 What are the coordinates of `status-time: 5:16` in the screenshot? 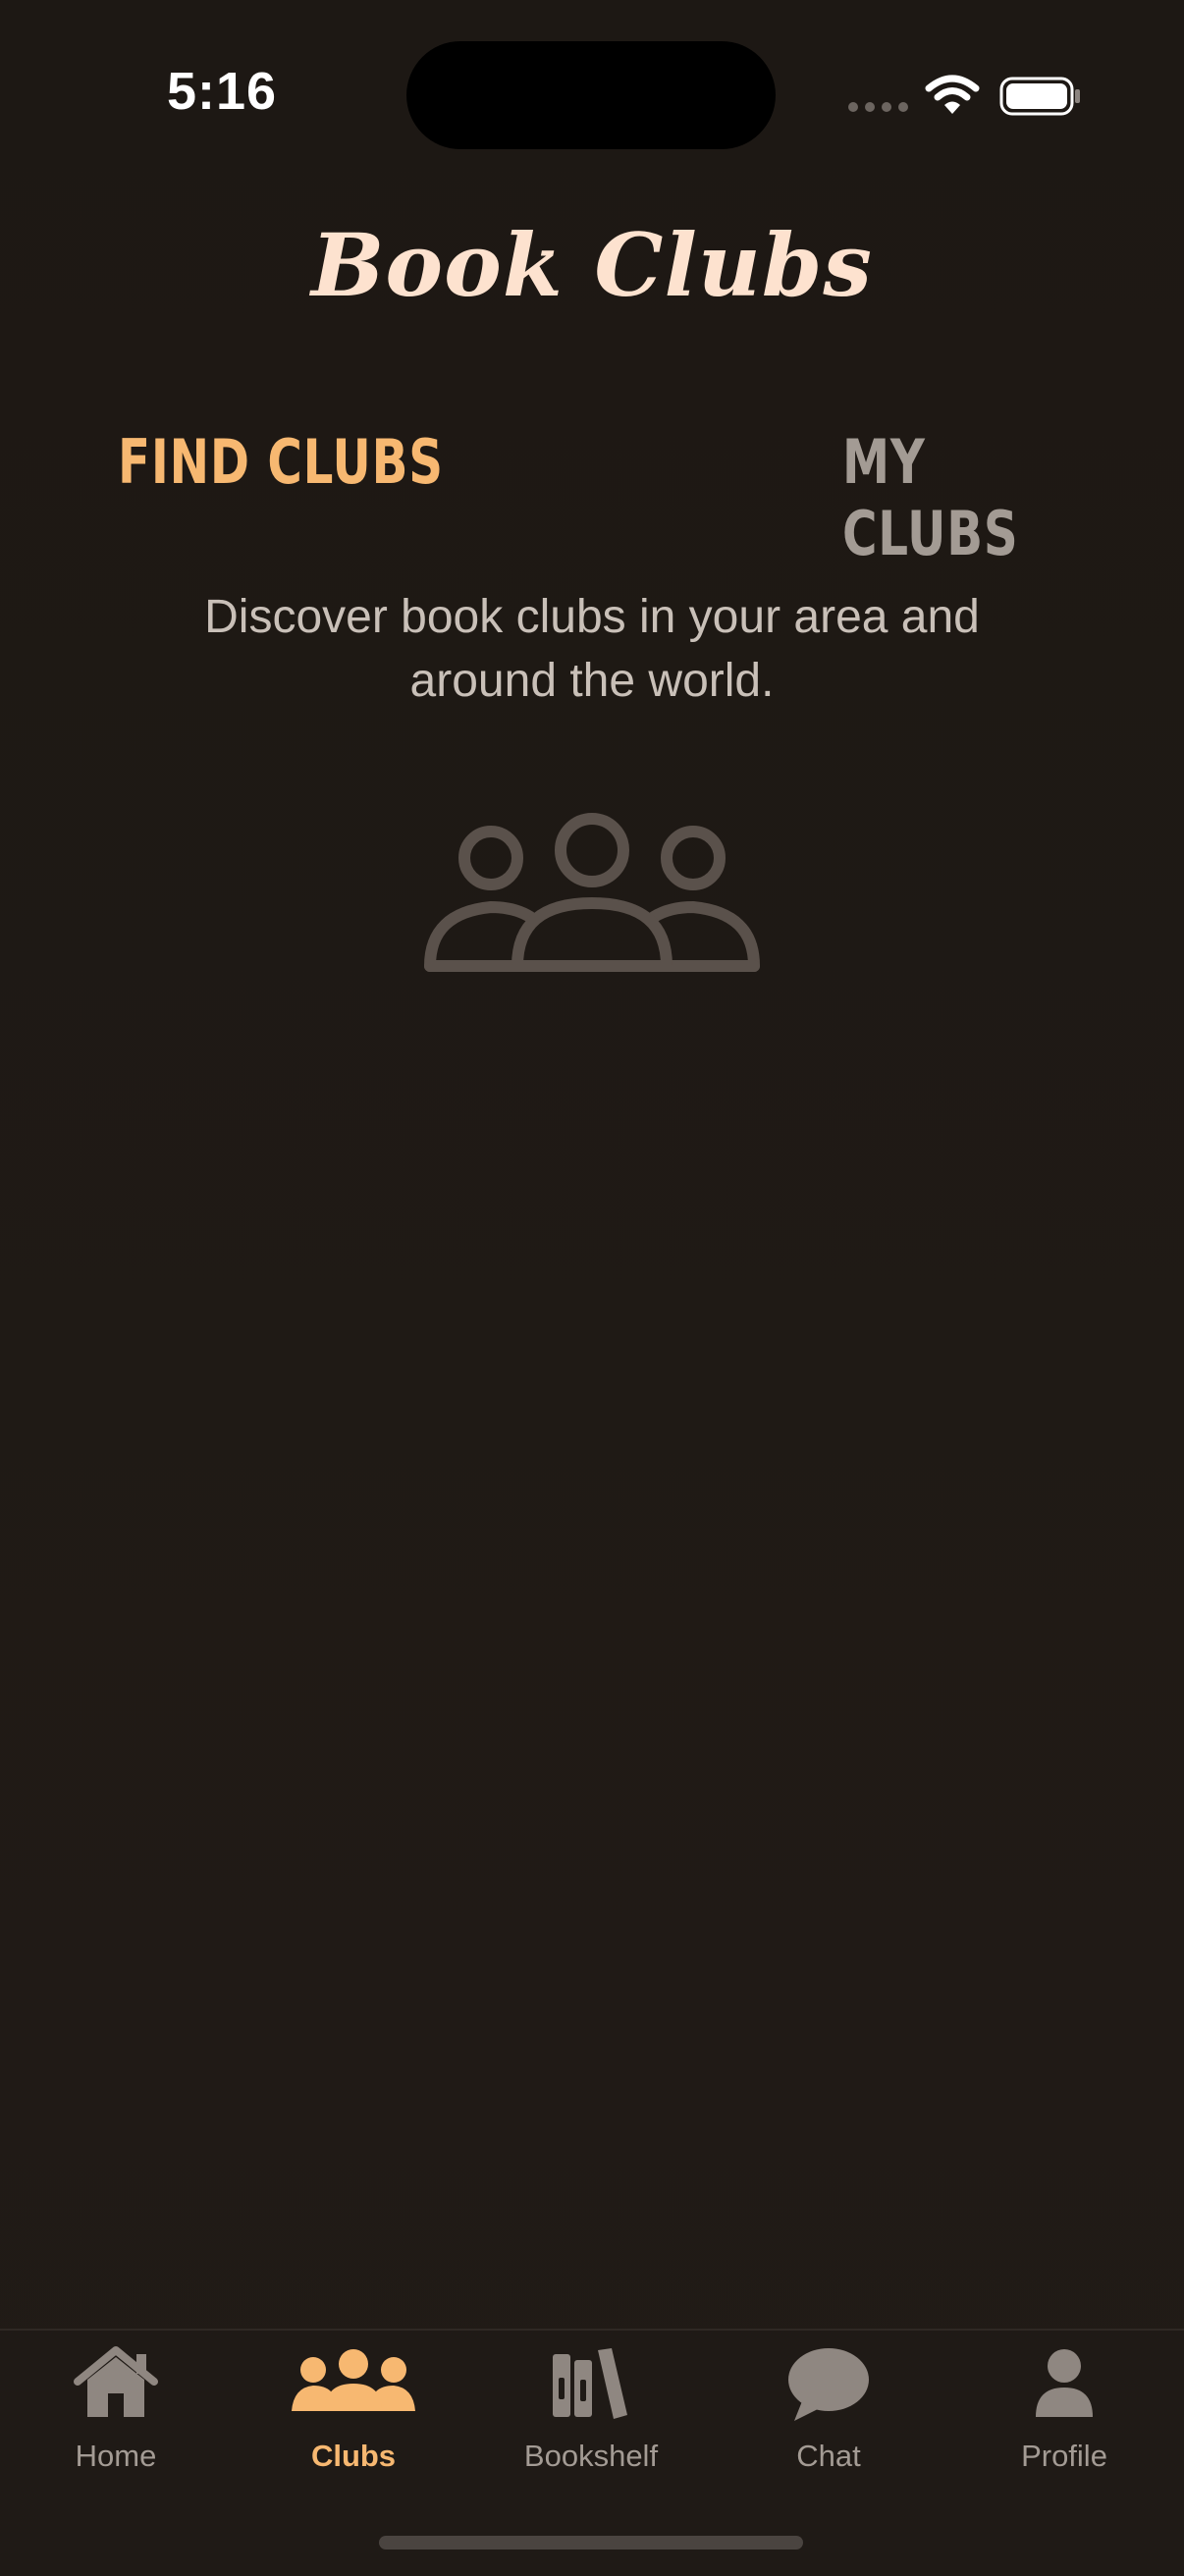 It's located at (222, 91).